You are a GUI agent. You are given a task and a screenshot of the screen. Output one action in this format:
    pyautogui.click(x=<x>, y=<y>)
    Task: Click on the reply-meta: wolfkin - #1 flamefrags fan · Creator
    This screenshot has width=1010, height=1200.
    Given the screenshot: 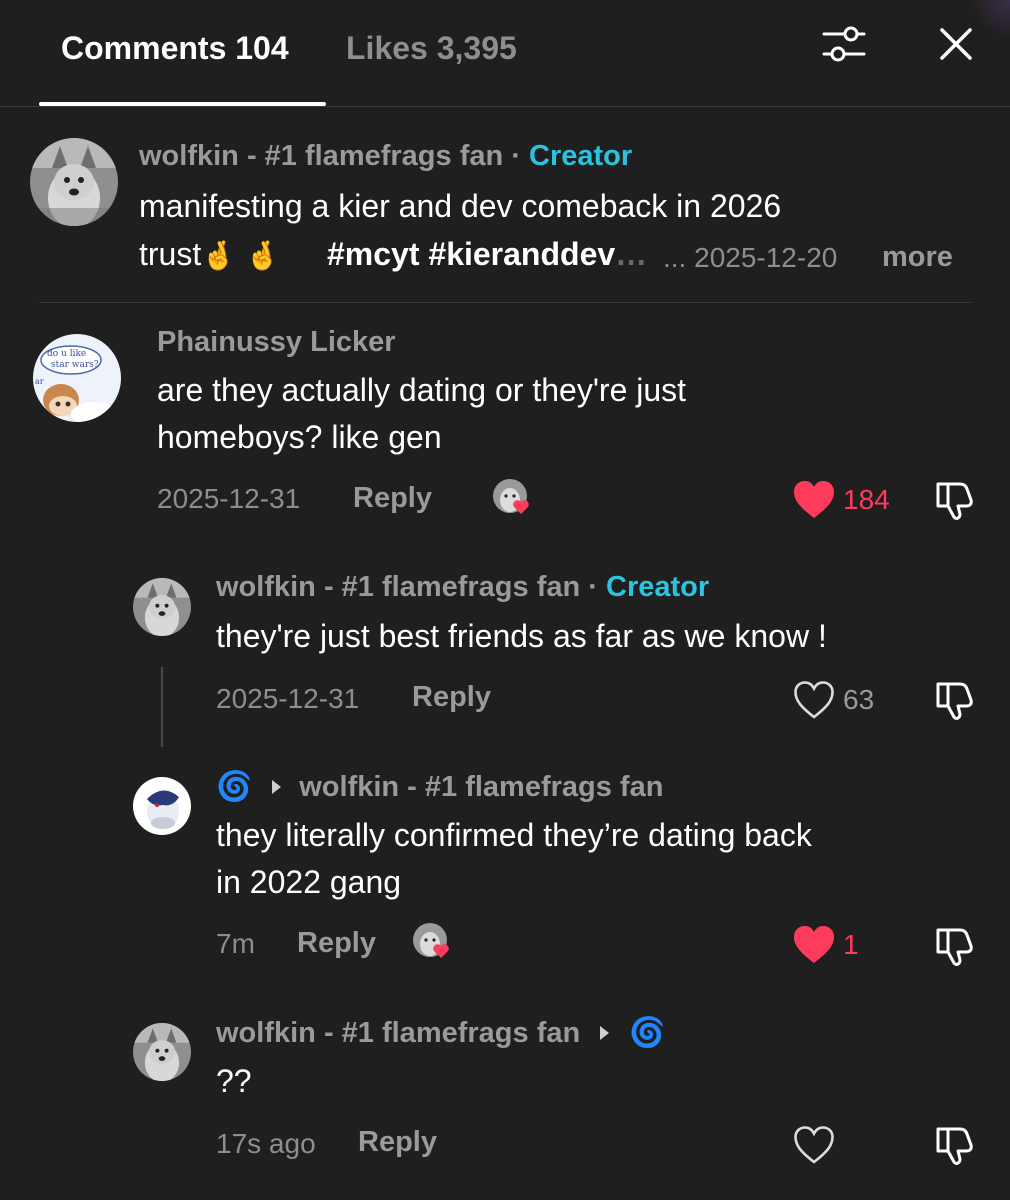 What is the action you would take?
    pyautogui.click(x=462, y=587)
    